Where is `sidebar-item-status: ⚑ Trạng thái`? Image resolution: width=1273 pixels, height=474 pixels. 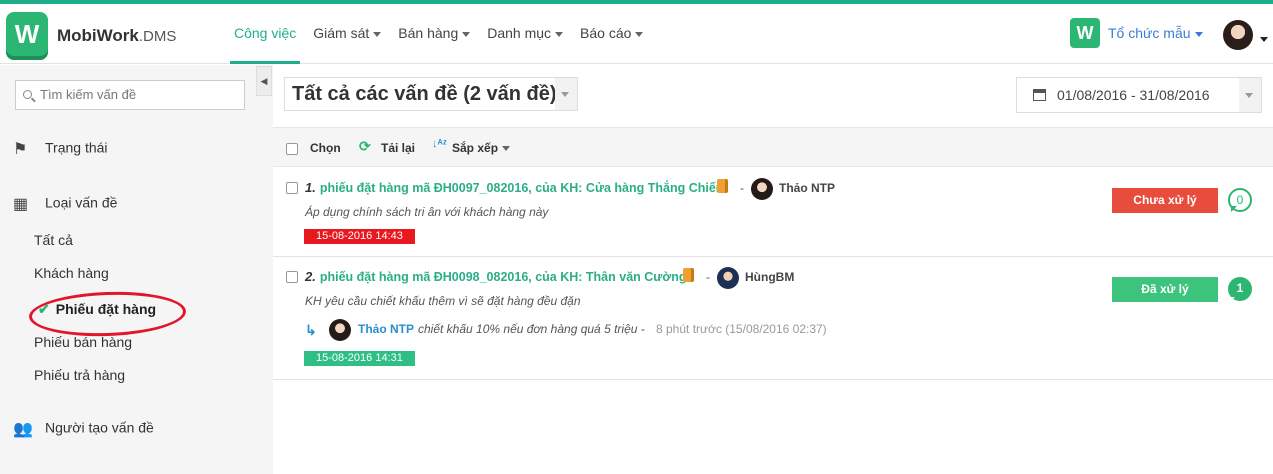
sidebar-item-status: ⚑ Trạng thái is located at coordinates (60, 149).